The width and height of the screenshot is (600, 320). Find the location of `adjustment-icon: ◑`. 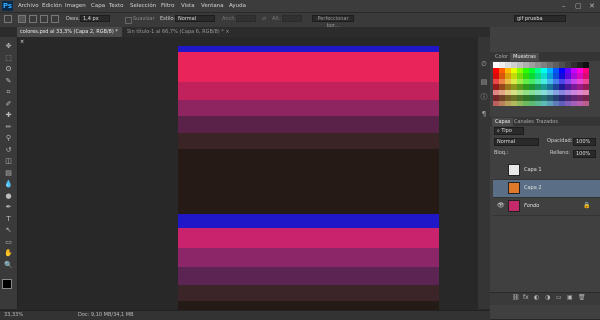

adjustment-icon: ◑ is located at coordinates (547, 298).